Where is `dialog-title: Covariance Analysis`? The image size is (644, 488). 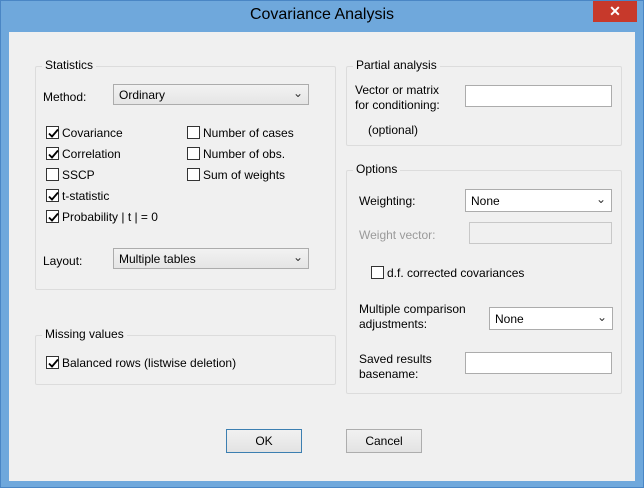
dialog-title: Covariance Analysis is located at coordinates (322, 14).